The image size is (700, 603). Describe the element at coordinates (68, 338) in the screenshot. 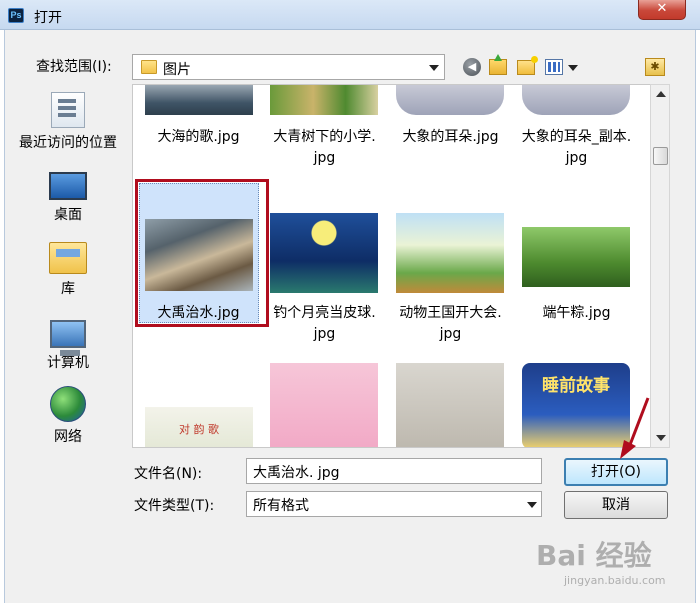

I see `computer-icon` at that location.